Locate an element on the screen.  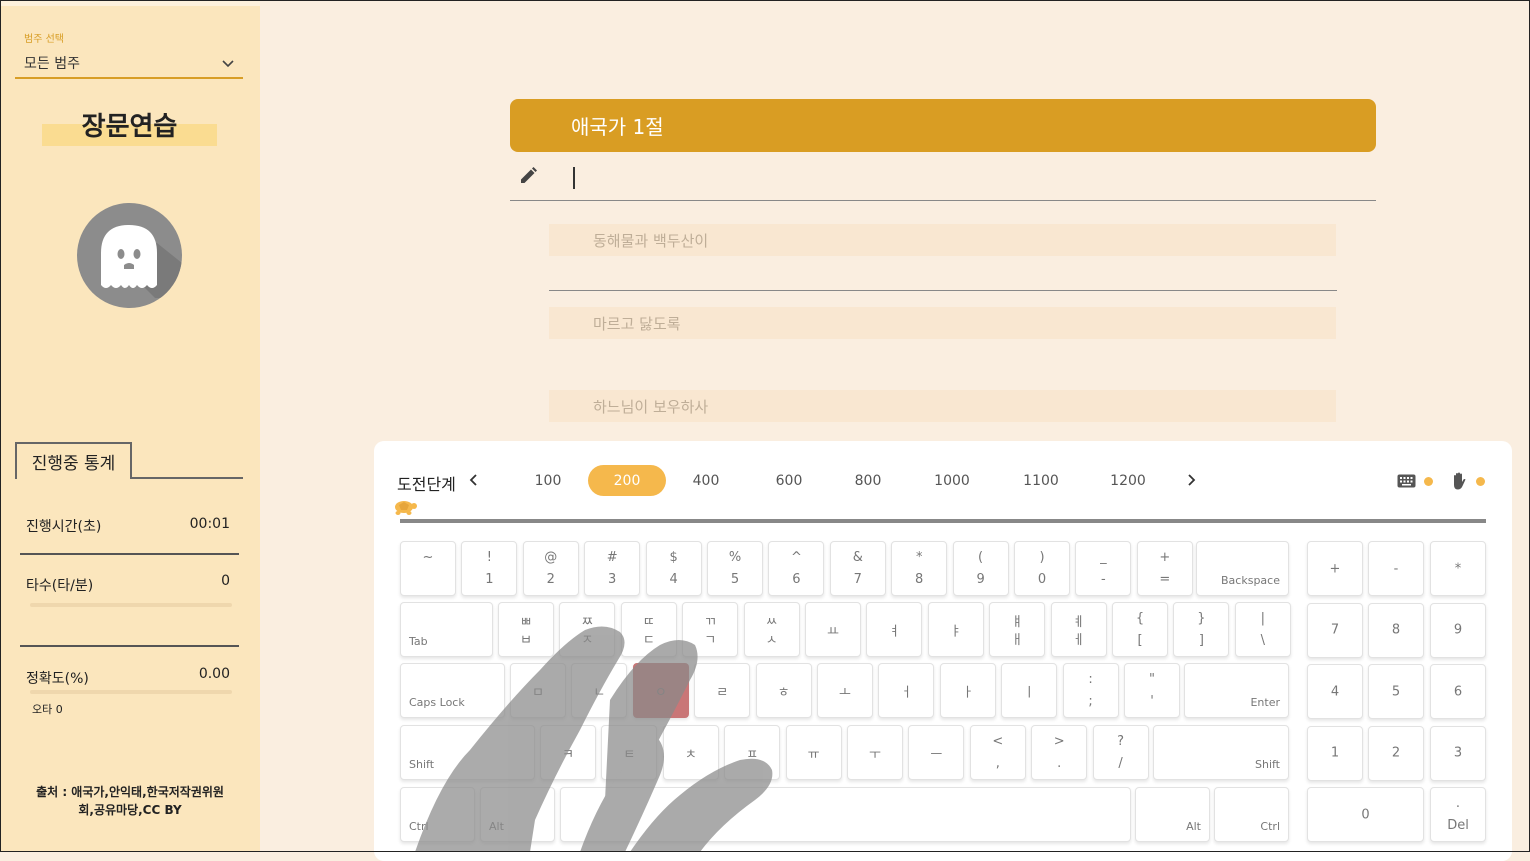
hand-toggle-dot is located at coordinates (1480, 481).